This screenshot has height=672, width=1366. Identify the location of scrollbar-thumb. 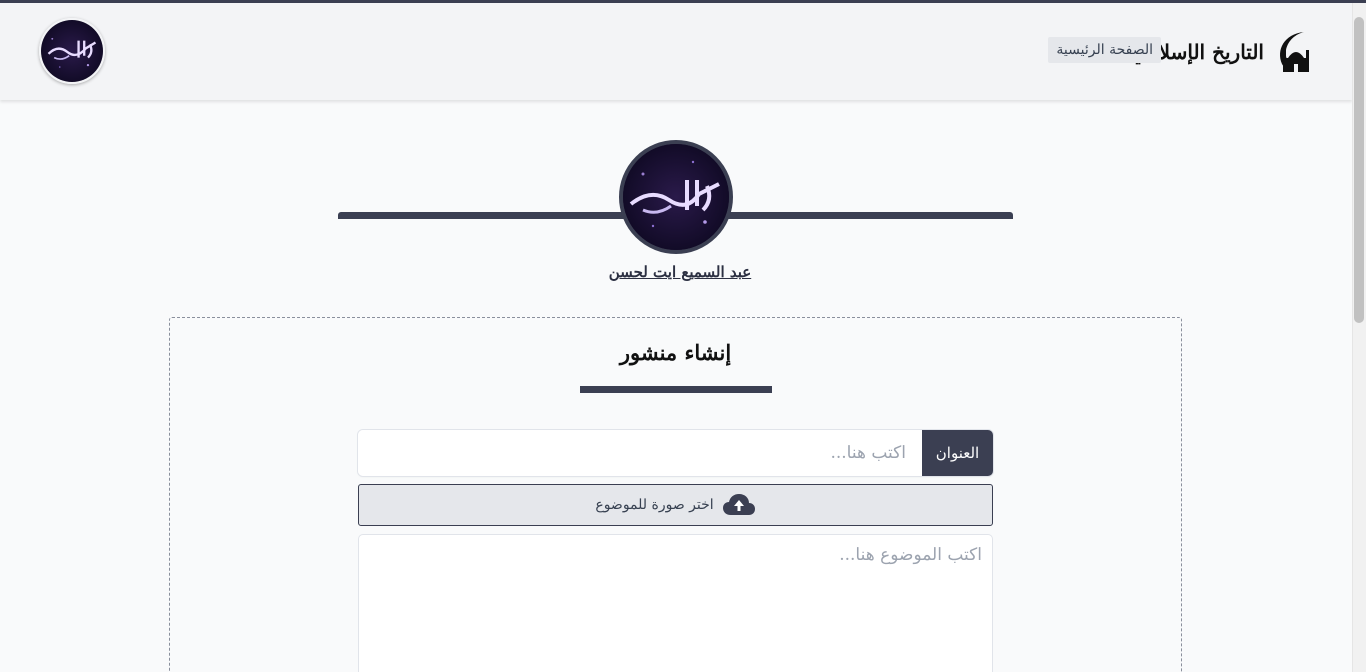
(1359, 170).